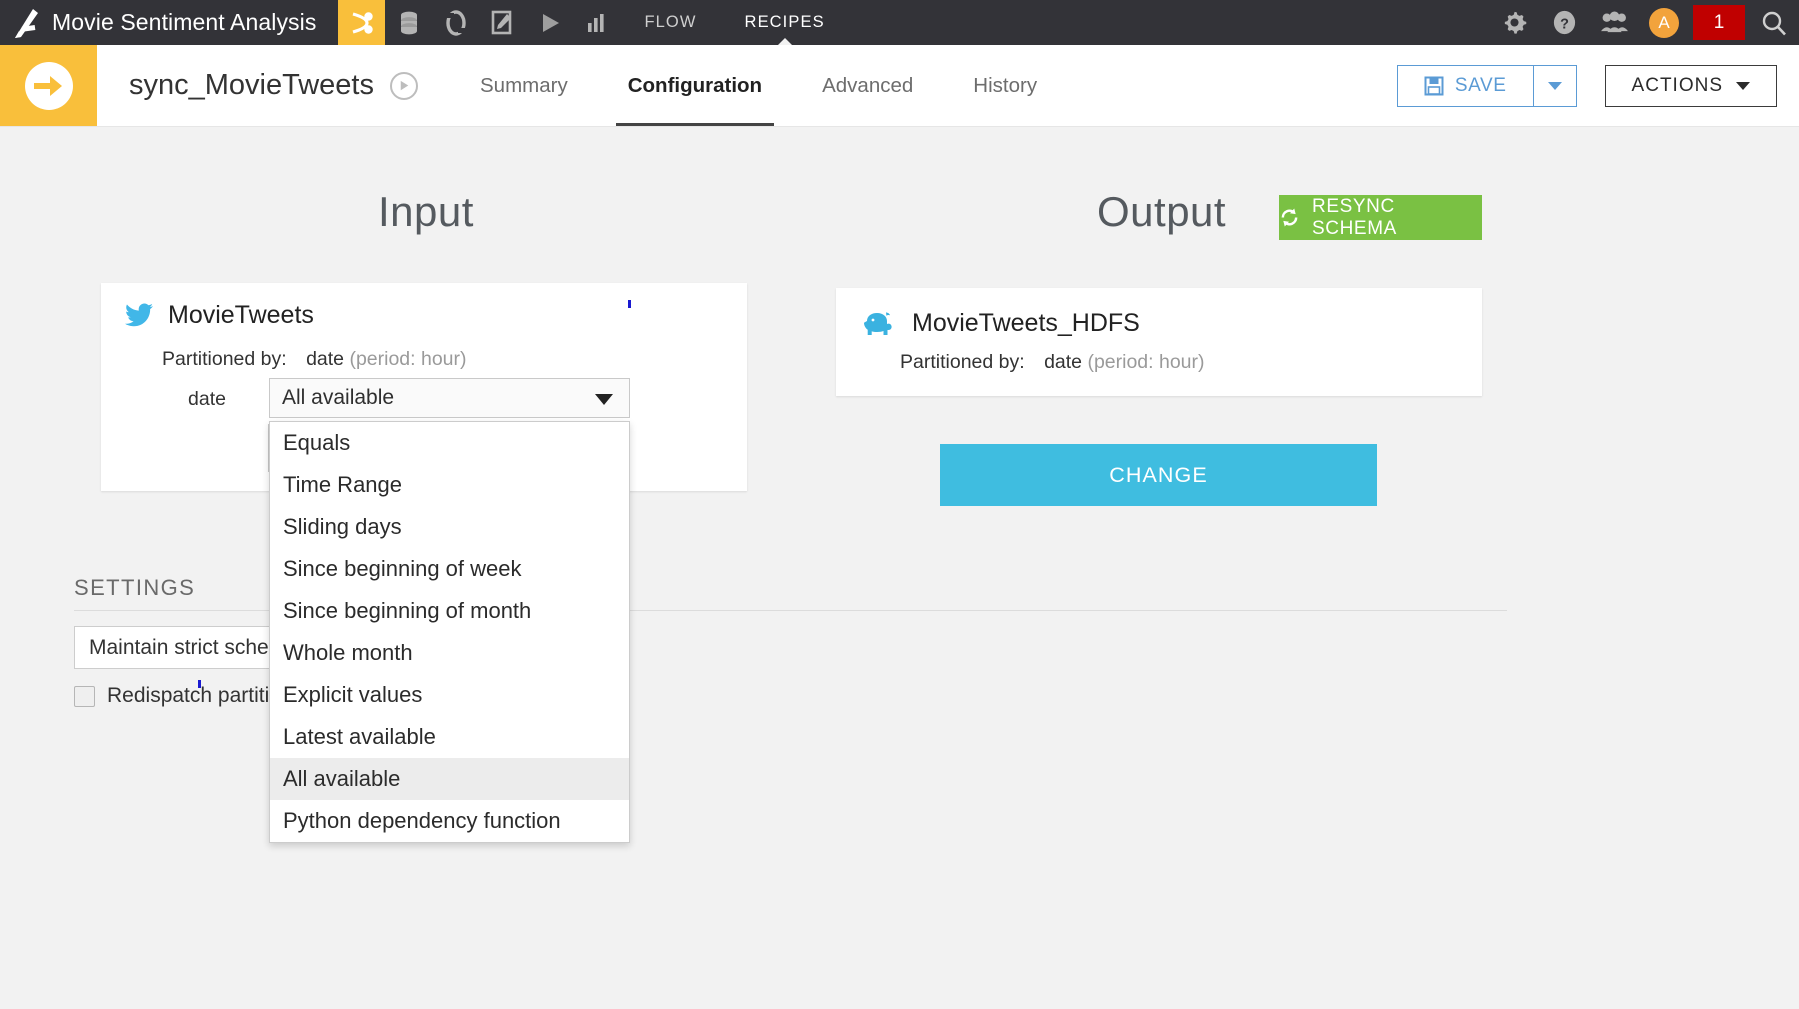 The height and width of the screenshot is (1009, 1799). What do you see at coordinates (224, 359) in the screenshot?
I see `input-partitioned-by-label: Partitioned by:` at bounding box center [224, 359].